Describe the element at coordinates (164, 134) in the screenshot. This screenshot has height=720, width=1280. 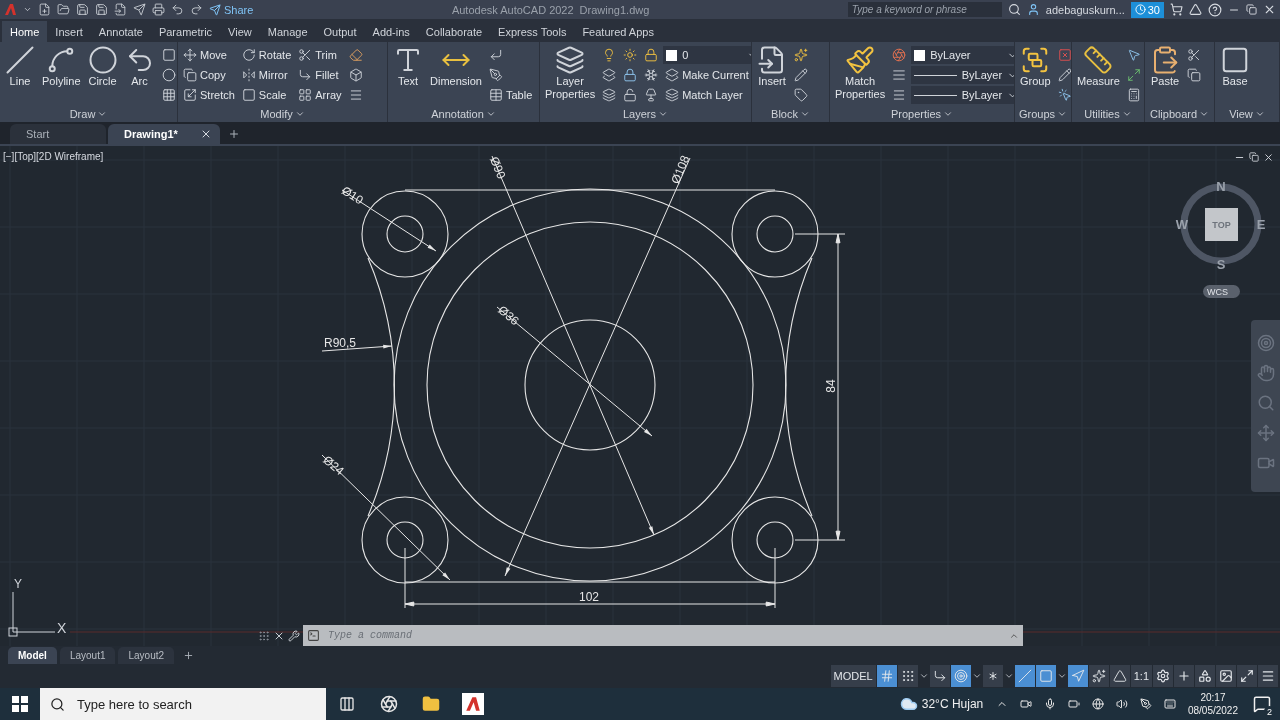
I see `document-tab: Drawing1*` at that location.